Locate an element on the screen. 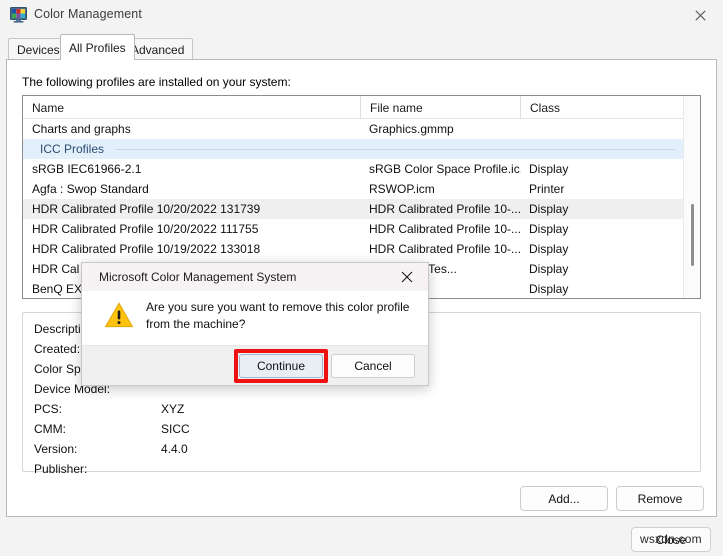 Image resolution: width=723 pixels, height=556 pixels. dialog-title-bar: Microsoft Color Management System is located at coordinates (255, 277).